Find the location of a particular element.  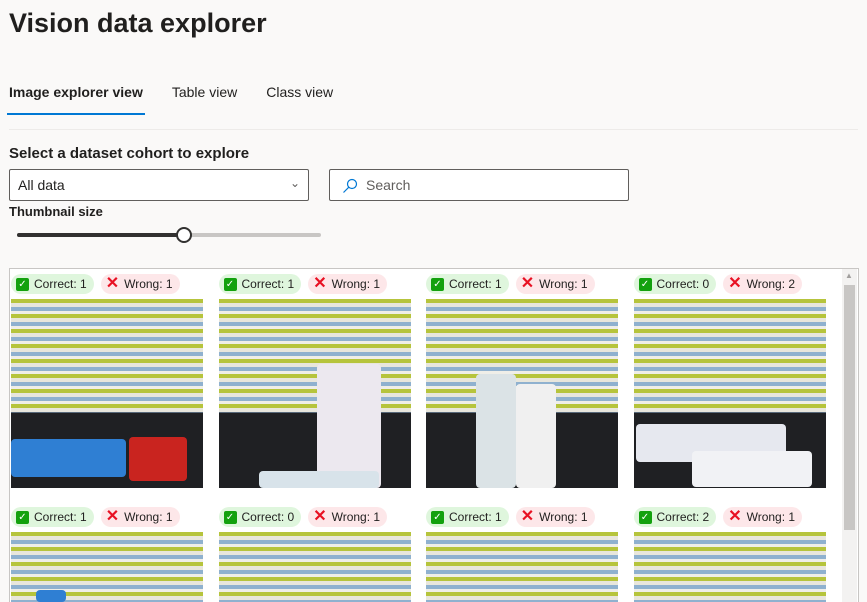

search-input: Search is located at coordinates (479, 185).